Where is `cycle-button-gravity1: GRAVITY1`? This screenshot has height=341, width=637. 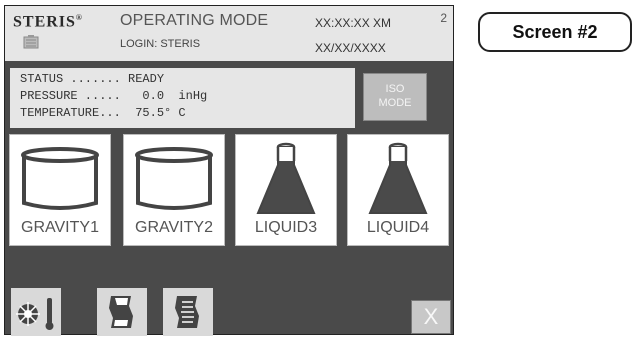 cycle-button-gravity1: GRAVITY1 is located at coordinates (60, 190).